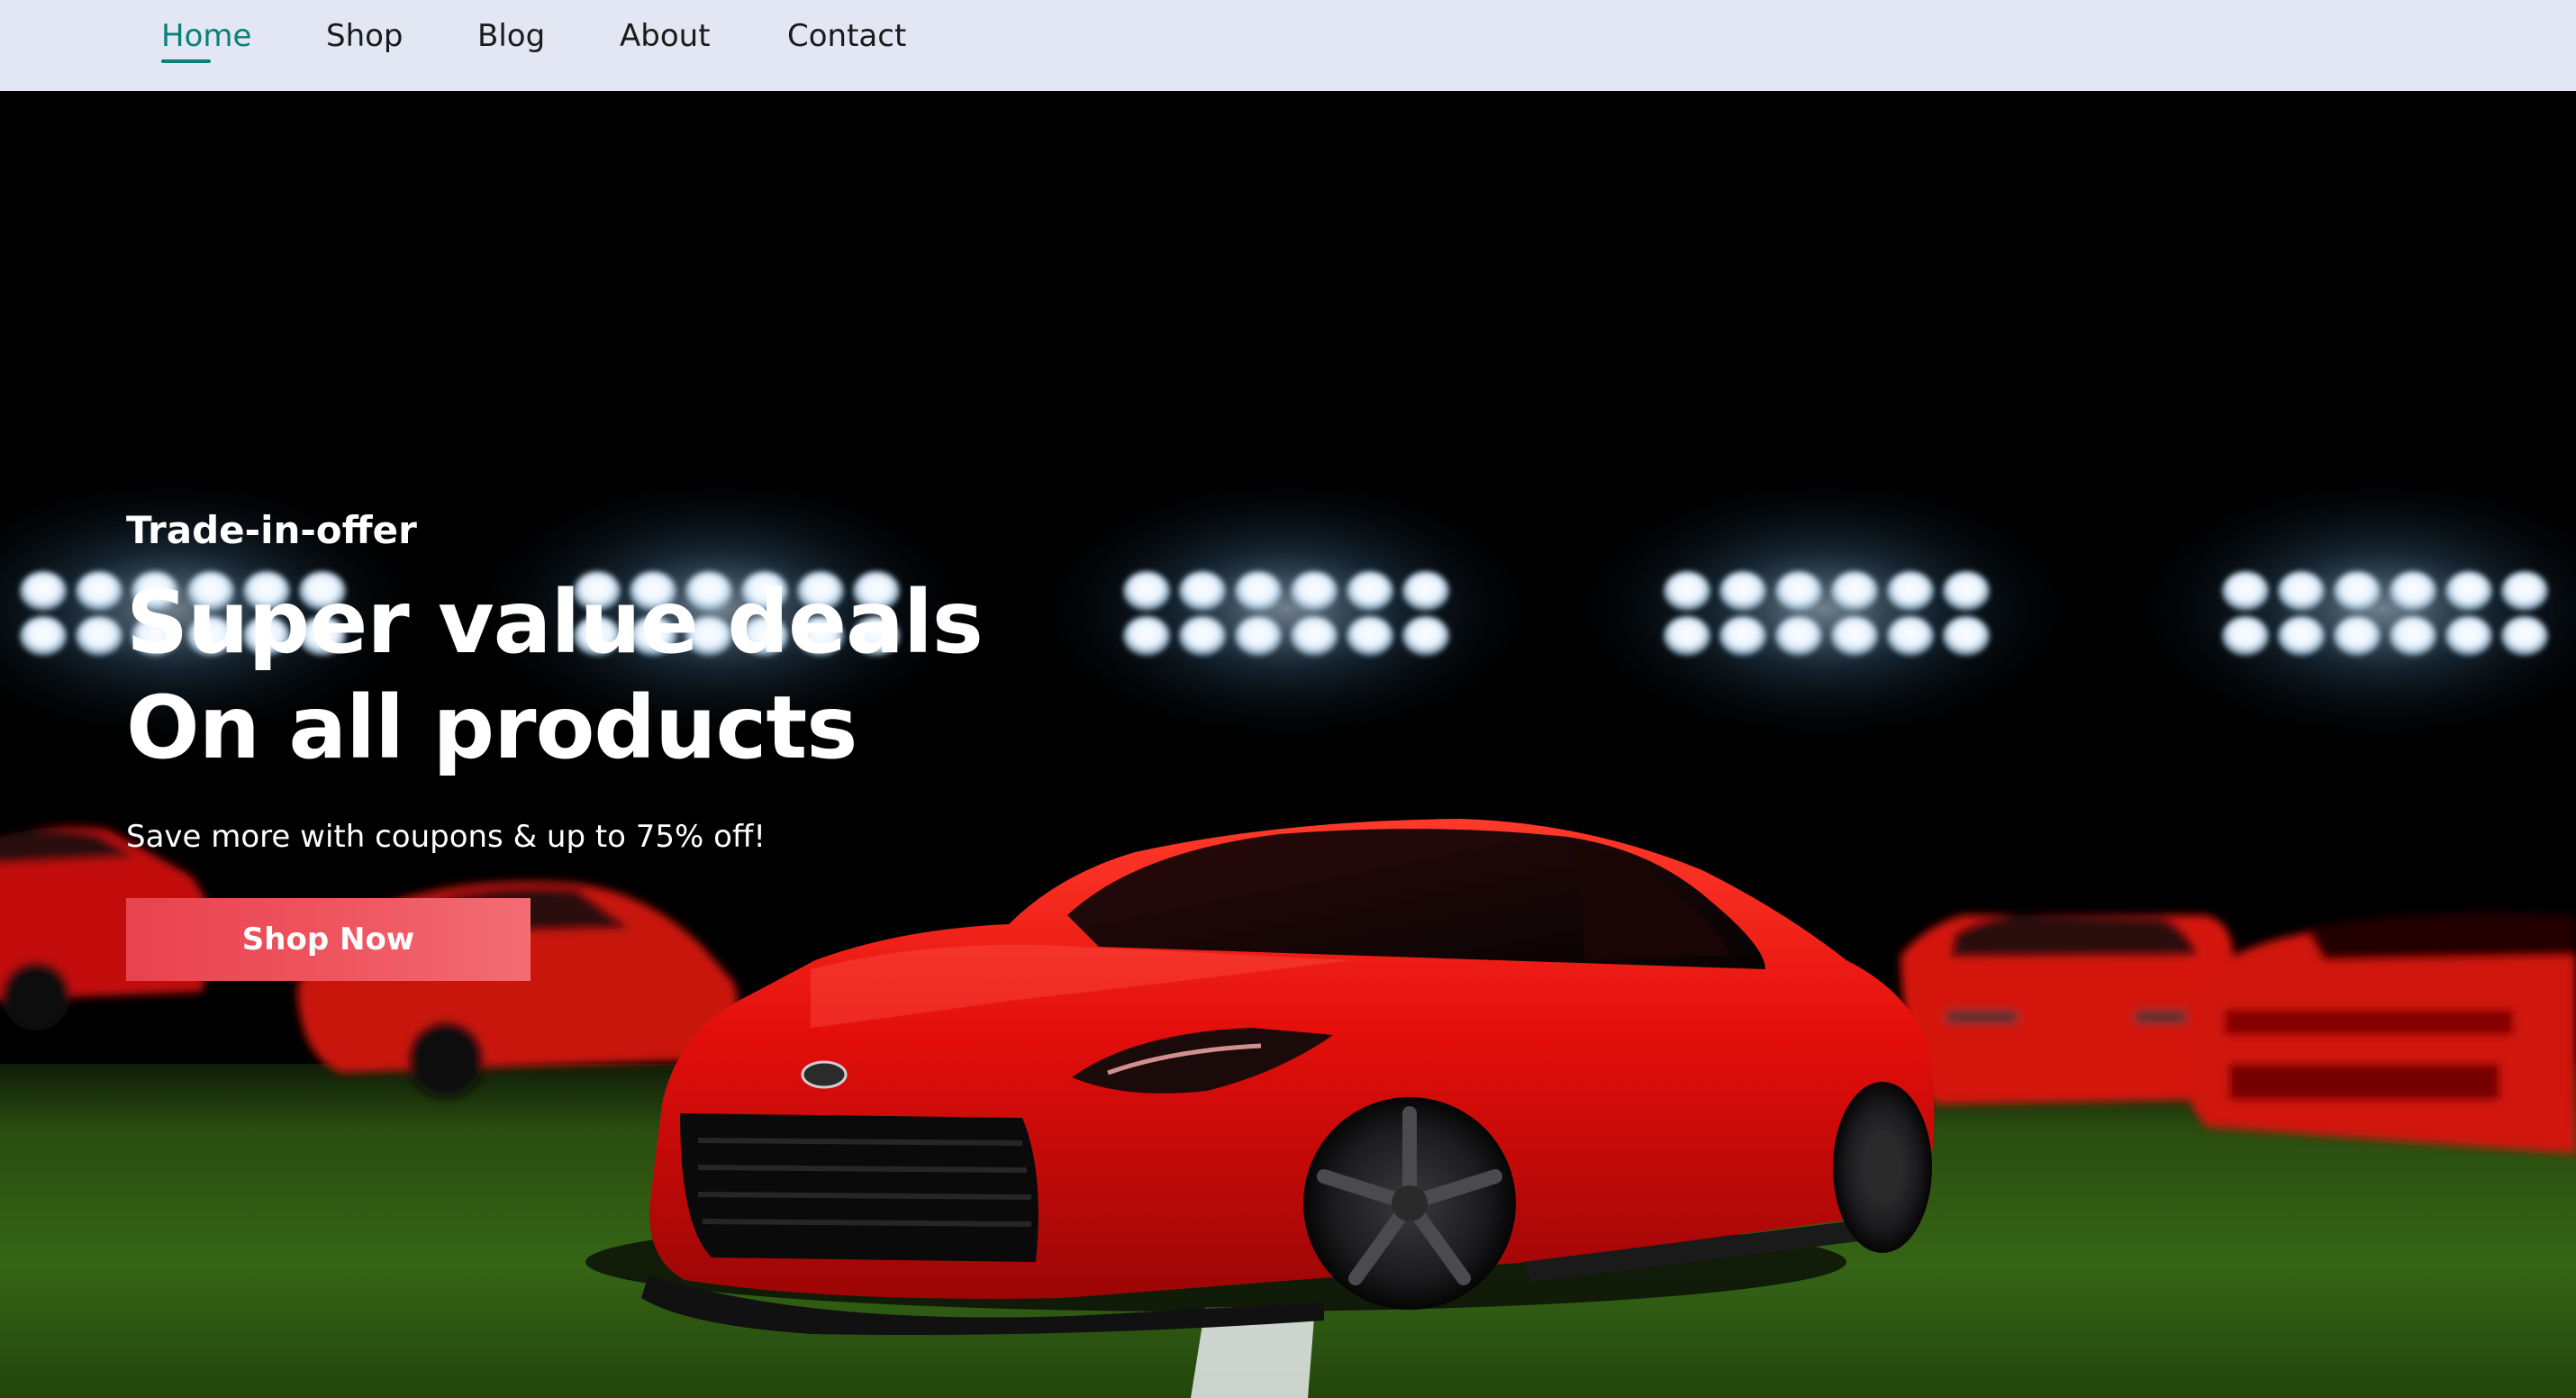 The image size is (2576, 1398). Describe the element at coordinates (206, 36) in the screenshot. I see `nav-link-home: Home` at that location.